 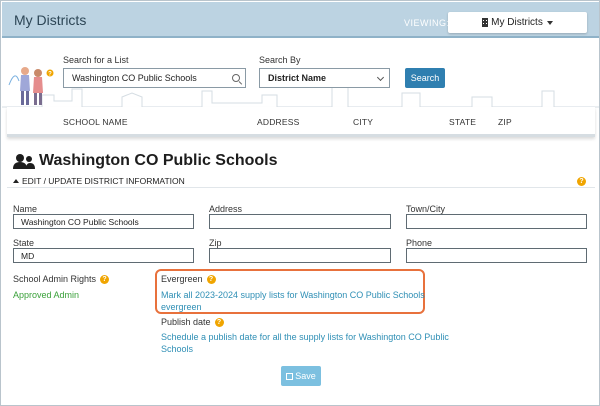 I want to click on edit-icon, so click(x=290, y=376).